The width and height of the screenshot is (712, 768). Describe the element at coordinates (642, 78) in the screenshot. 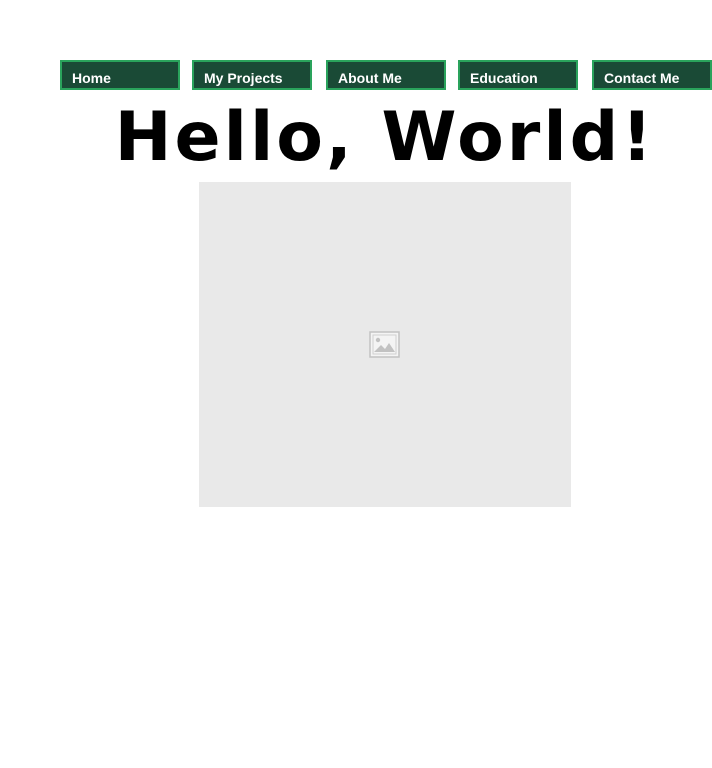

I see `nav-contact-label: Contact Me` at that location.